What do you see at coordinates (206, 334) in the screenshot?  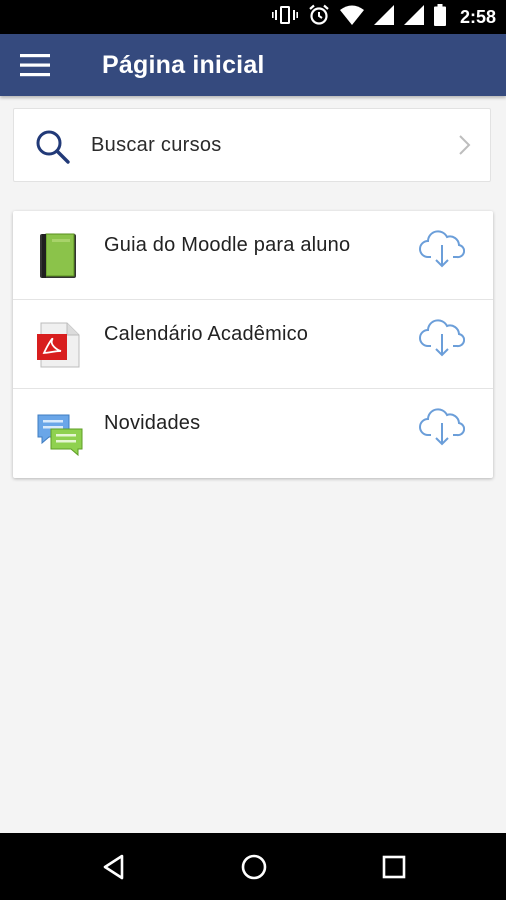 I see `item-label: Calendário Acadêmico` at bounding box center [206, 334].